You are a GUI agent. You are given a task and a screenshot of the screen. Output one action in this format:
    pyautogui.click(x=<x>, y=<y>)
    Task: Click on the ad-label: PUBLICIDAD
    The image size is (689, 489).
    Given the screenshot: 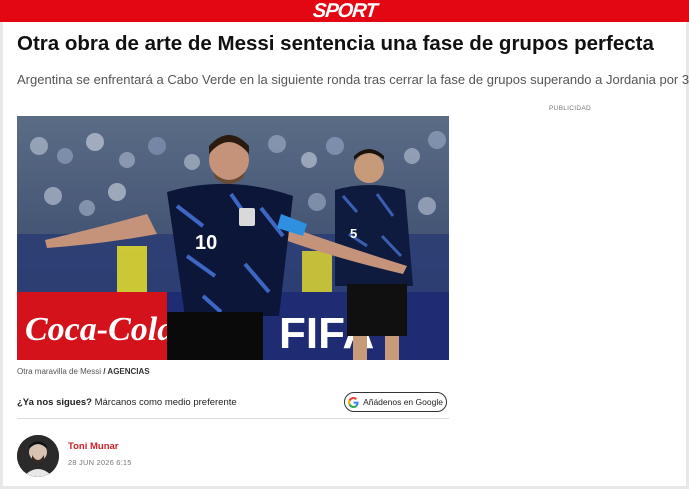 What is the action you would take?
    pyautogui.click(x=570, y=108)
    